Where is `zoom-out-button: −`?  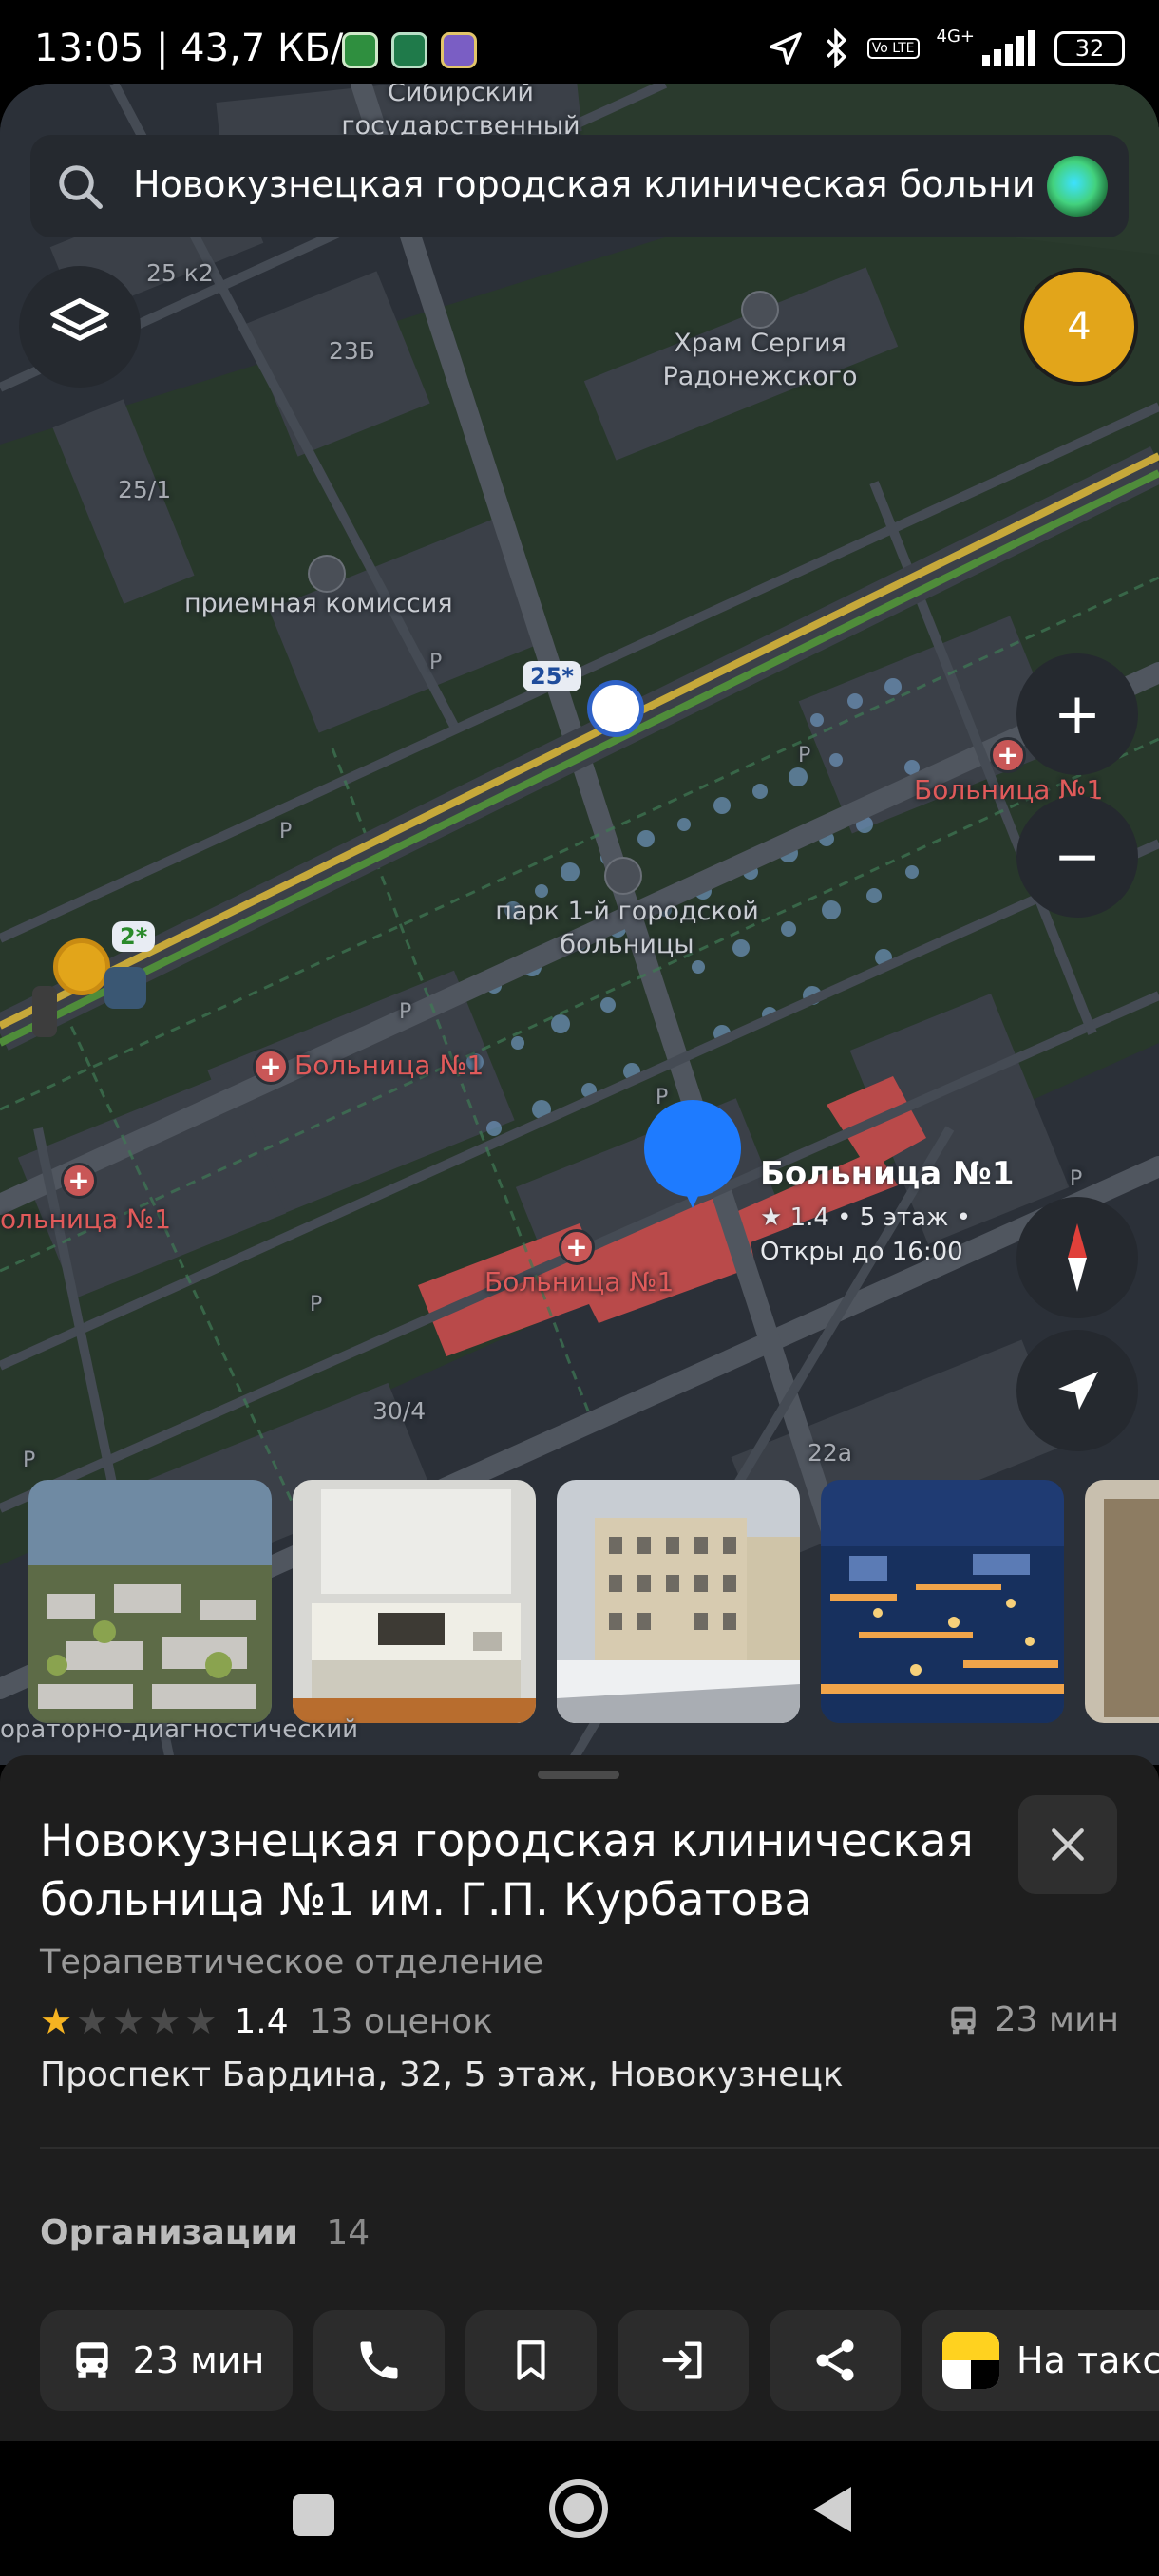 zoom-out-button: − is located at coordinates (1077, 857).